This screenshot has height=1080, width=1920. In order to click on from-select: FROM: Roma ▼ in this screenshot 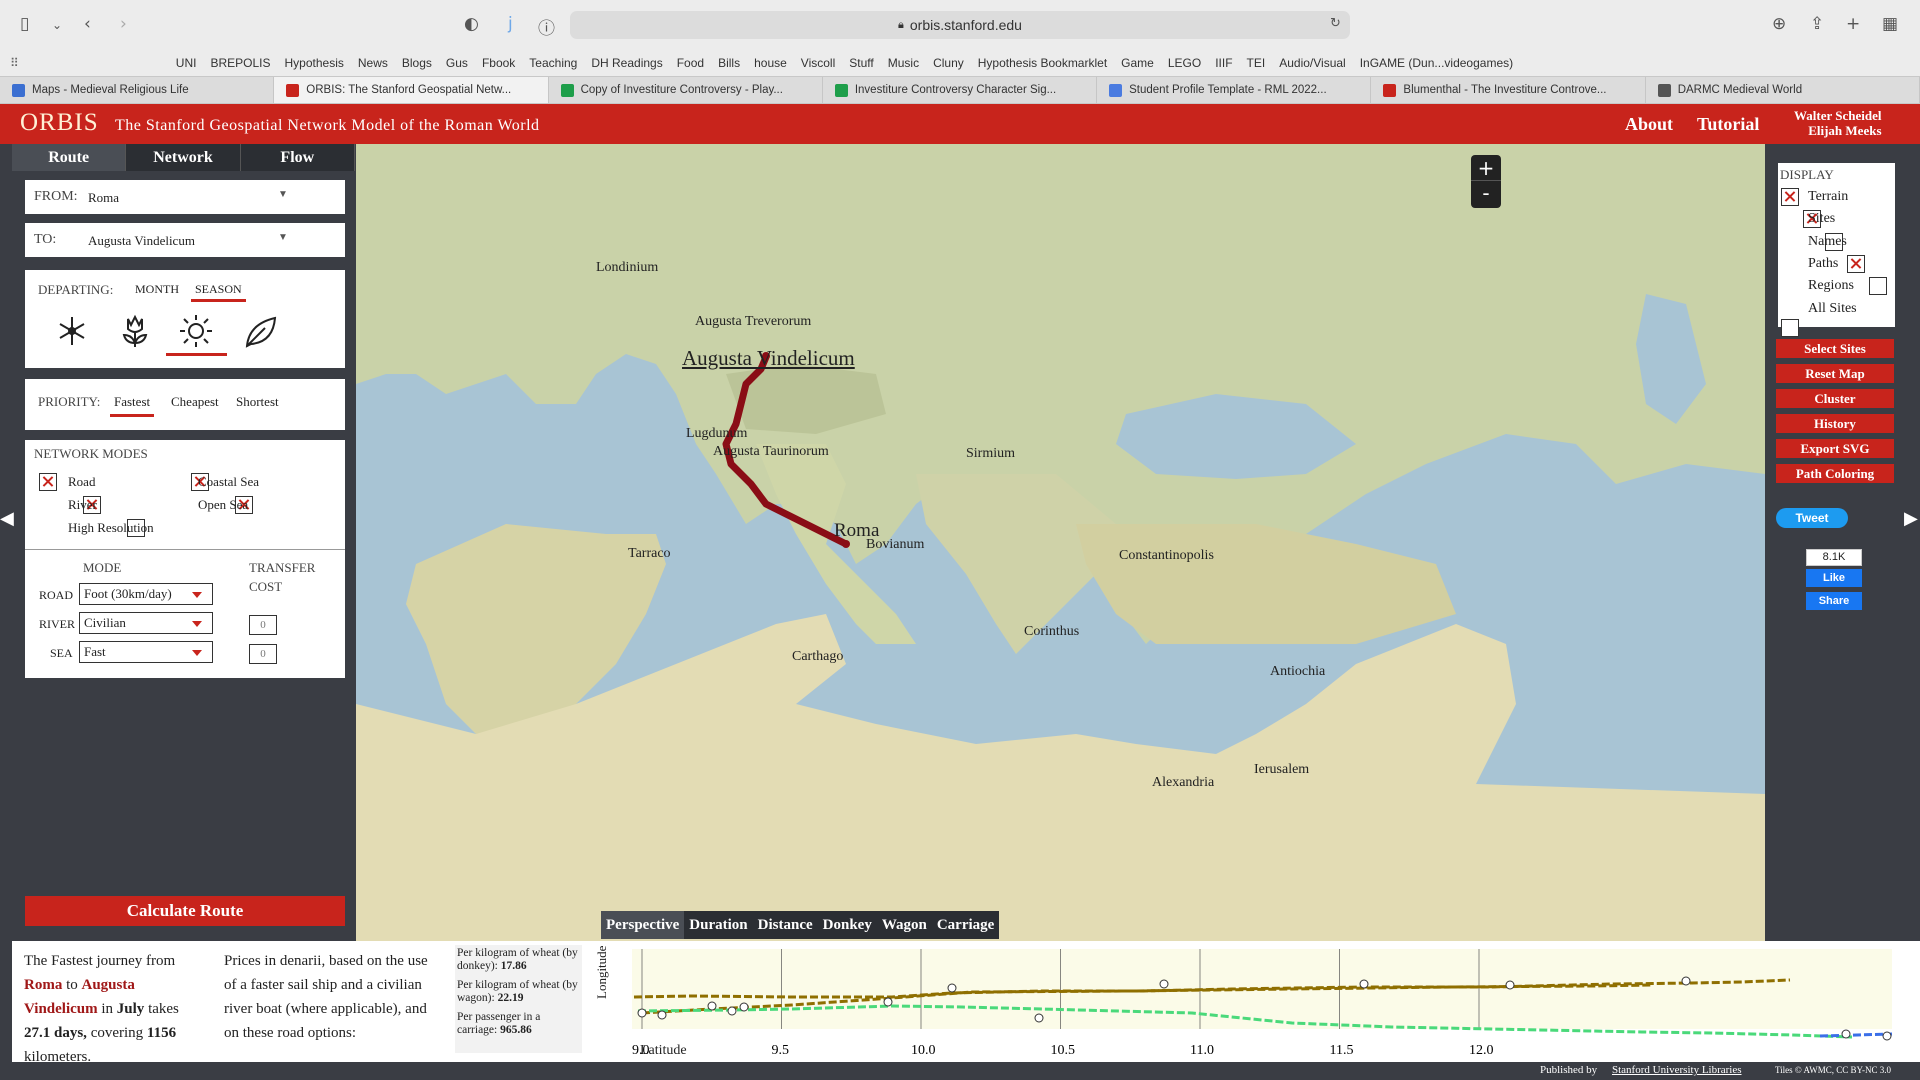, I will do `click(185, 197)`.